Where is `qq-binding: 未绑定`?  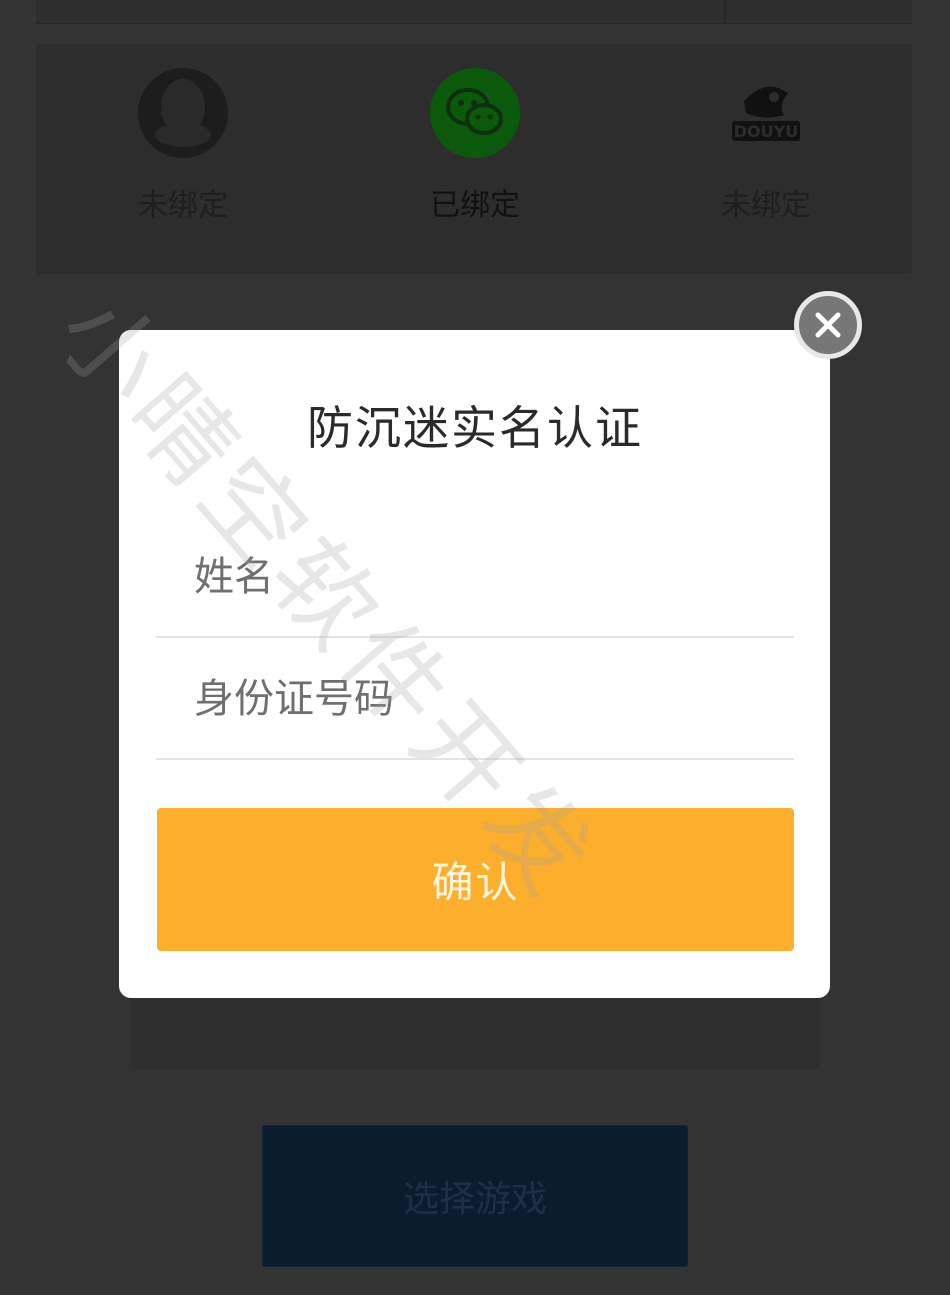
qq-binding: 未绑定 is located at coordinates (183, 146).